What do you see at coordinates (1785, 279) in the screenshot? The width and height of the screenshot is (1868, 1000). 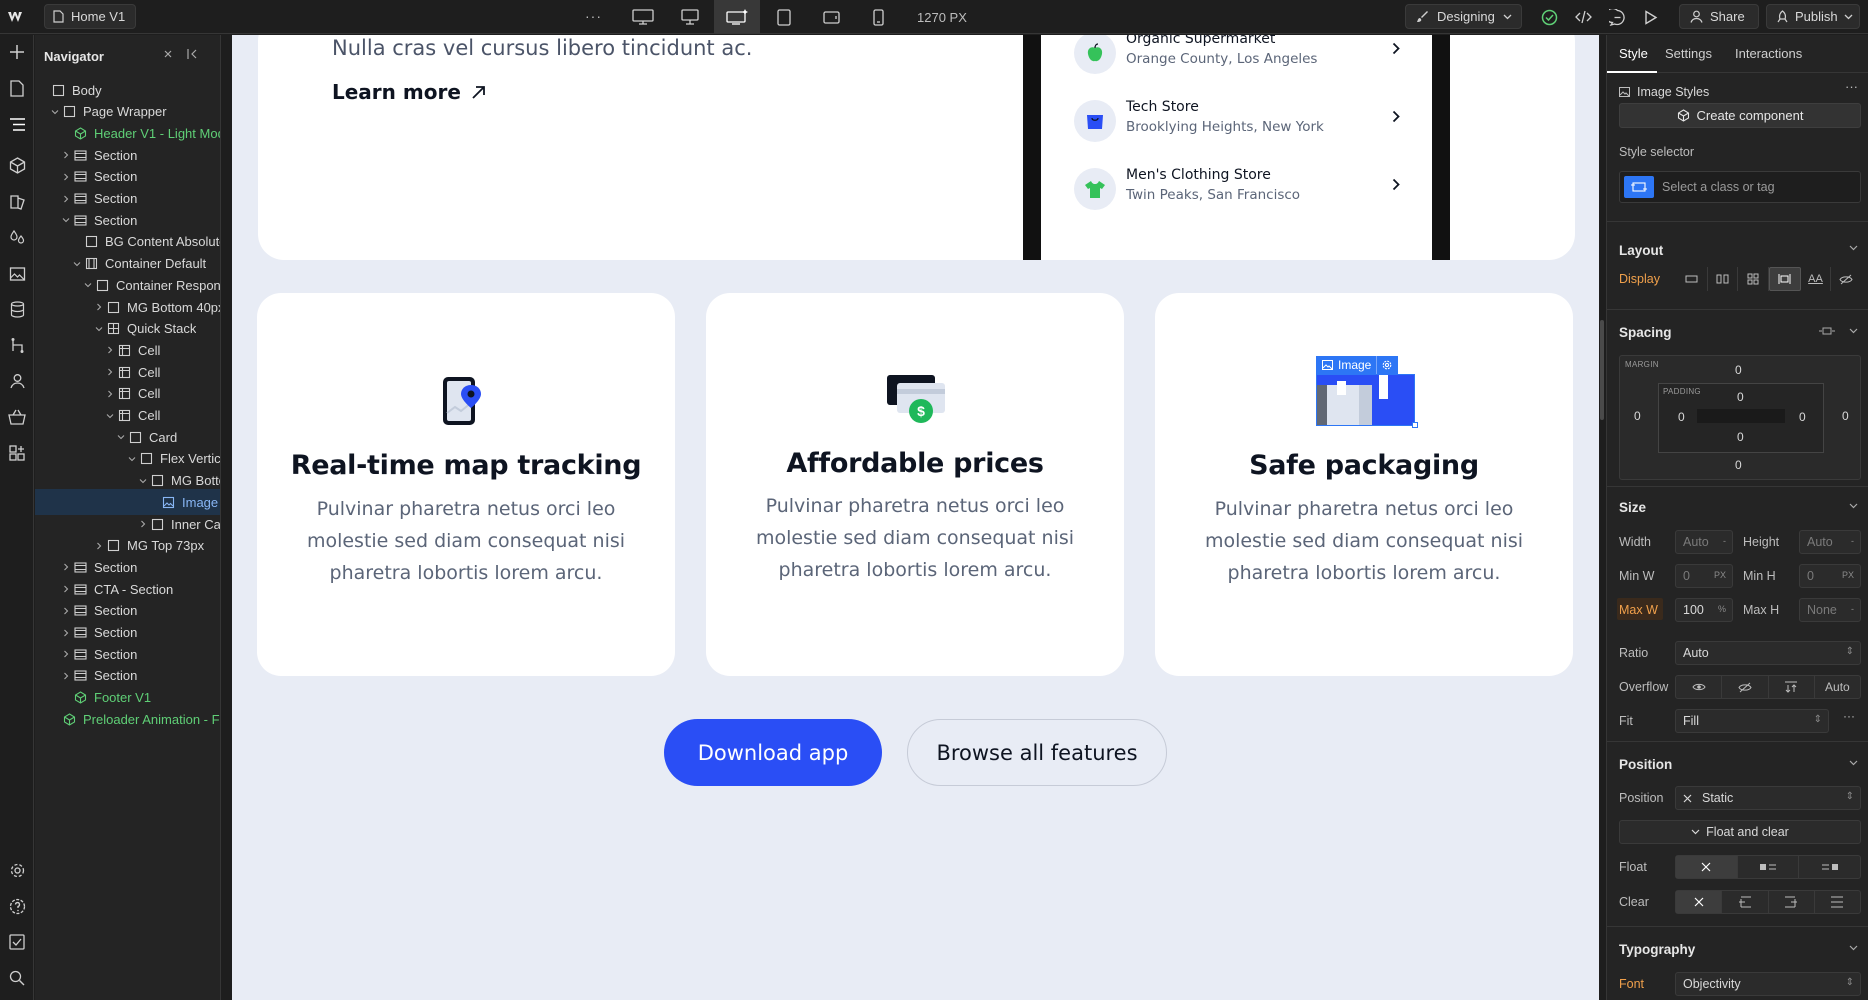 I see `display-inline-block-icon` at bounding box center [1785, 279].